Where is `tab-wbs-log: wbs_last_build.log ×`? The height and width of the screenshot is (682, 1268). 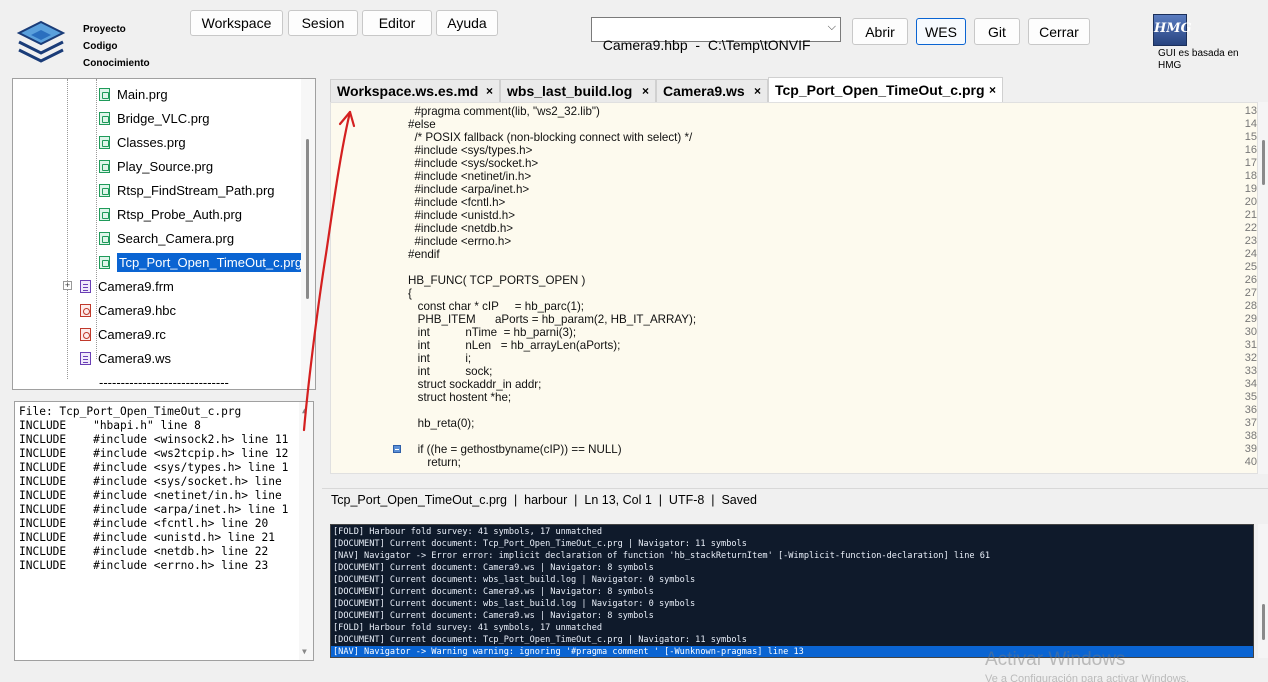 tab-wbs-log: wbs_last_build.log × is located at coordinates (578, 90).